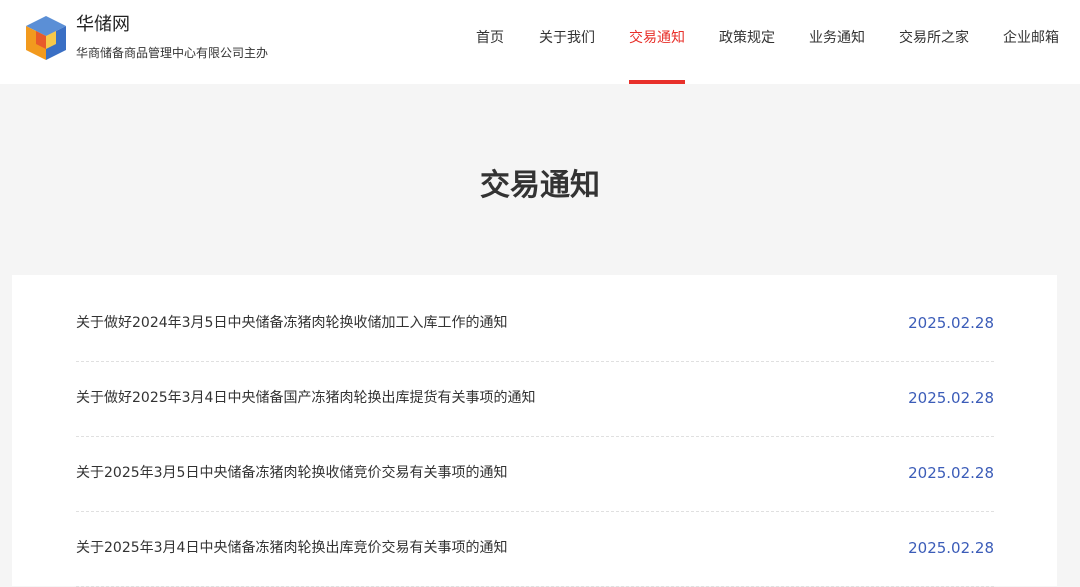 This screenshot has height=587, width=1080. What do you see at coordinates (837, 56) in the screenshot?
I see `nav-item-business-notices: 业务通知` at bounding box center [837, 56].